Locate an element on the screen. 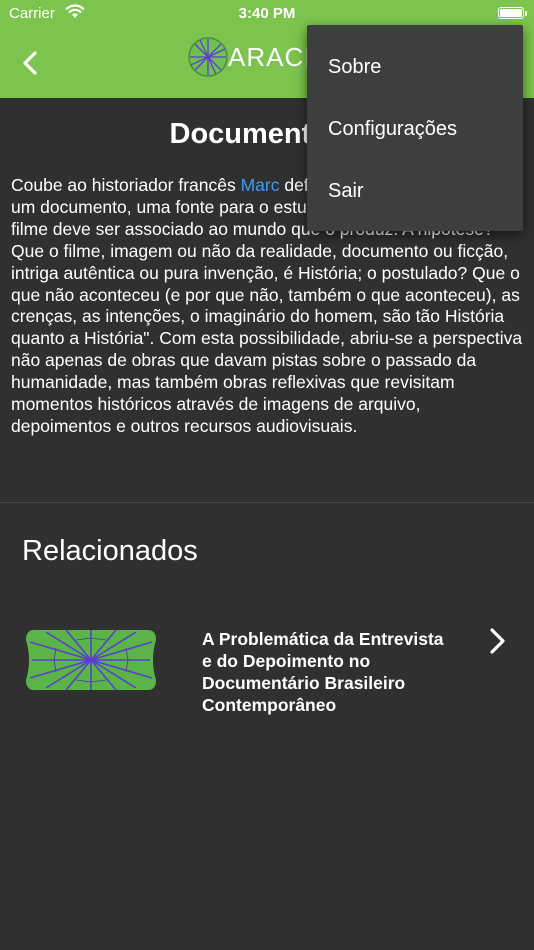 This screenshot has width=534, height=950. menu-item-sair: Sair is located at coordinates (415, 191).